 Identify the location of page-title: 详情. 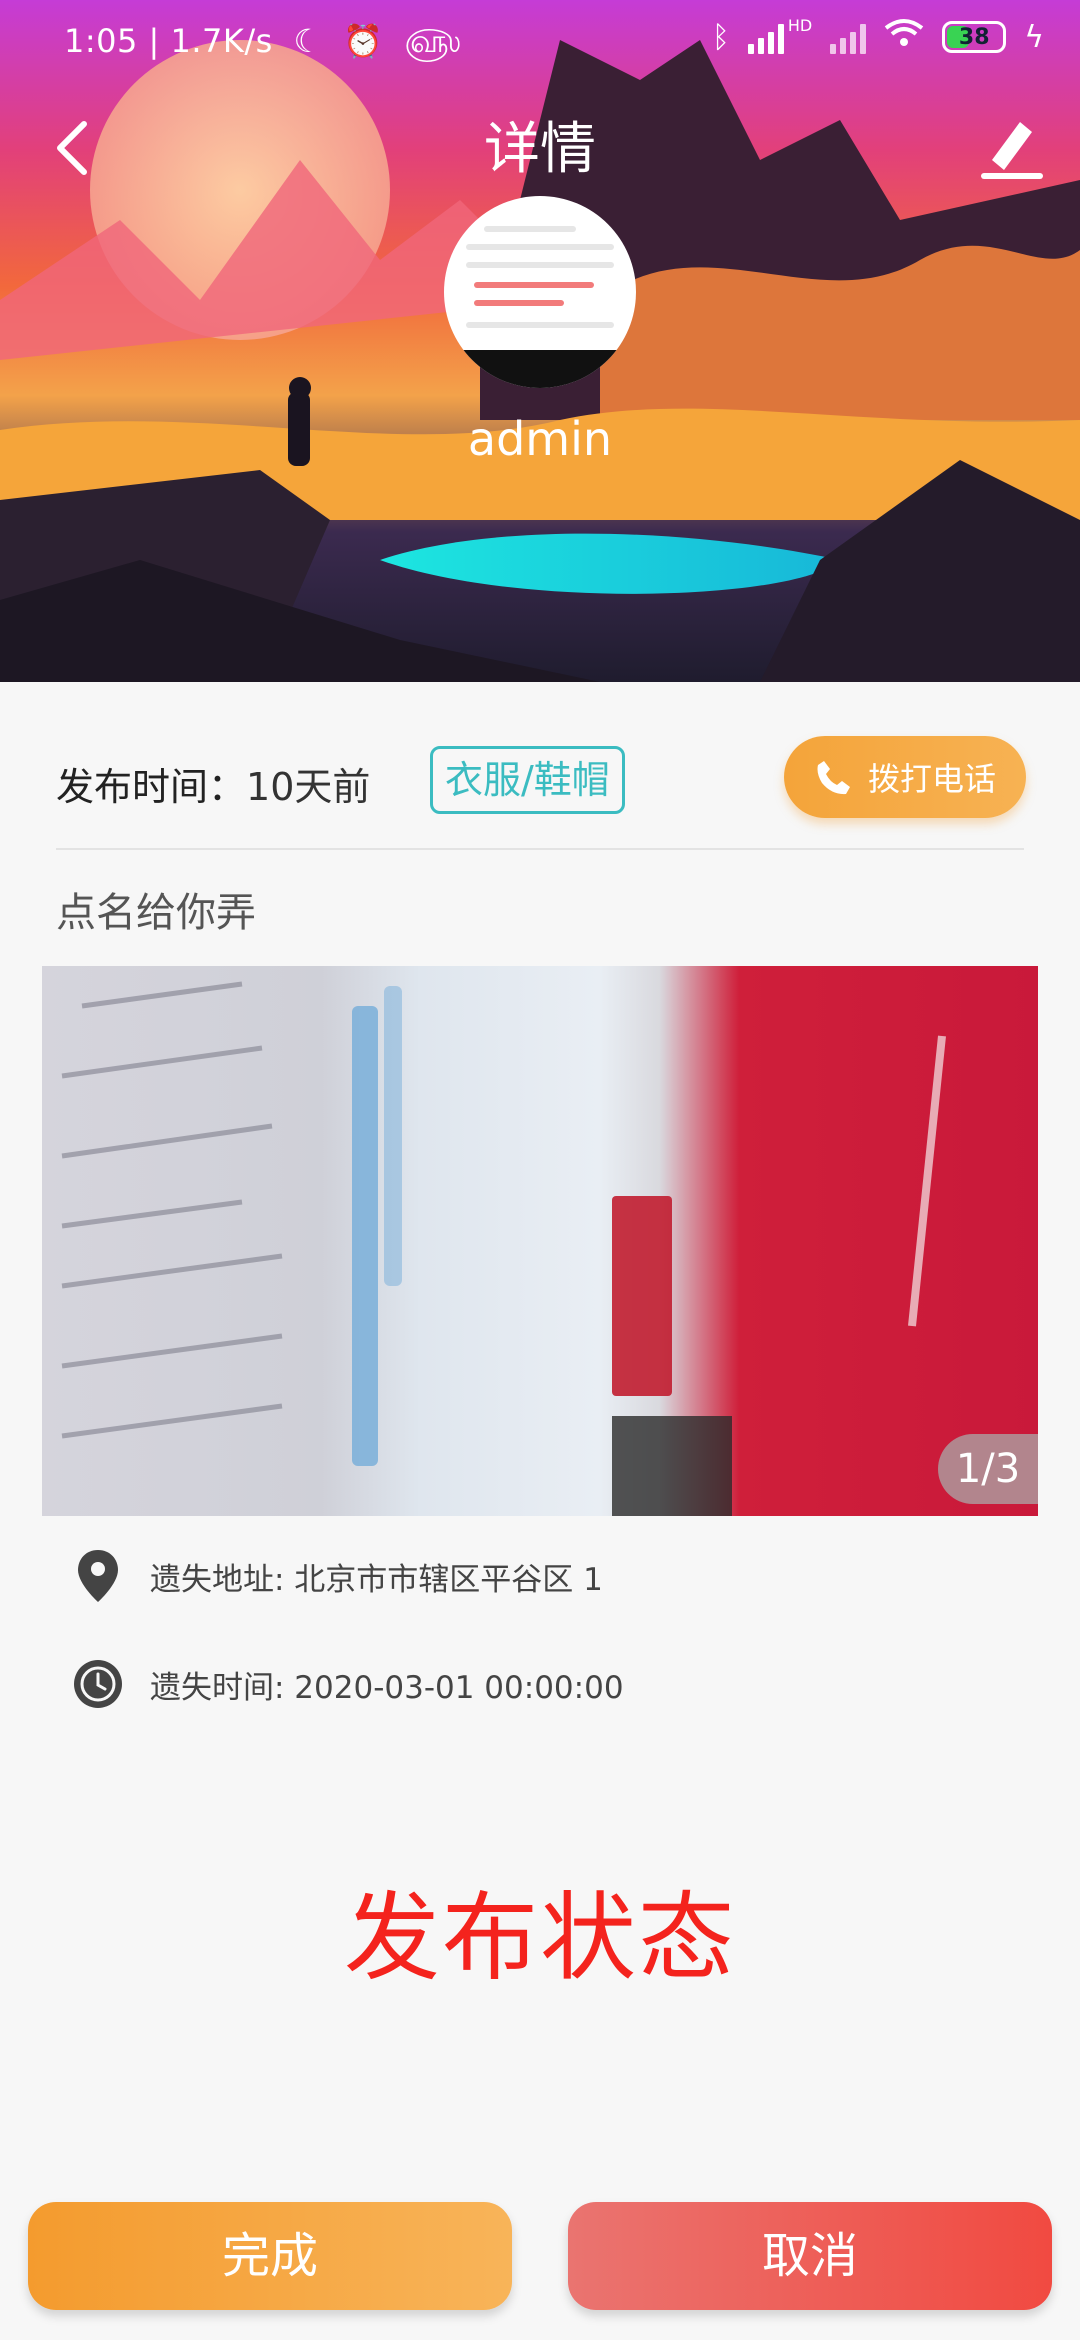
(540, 149).